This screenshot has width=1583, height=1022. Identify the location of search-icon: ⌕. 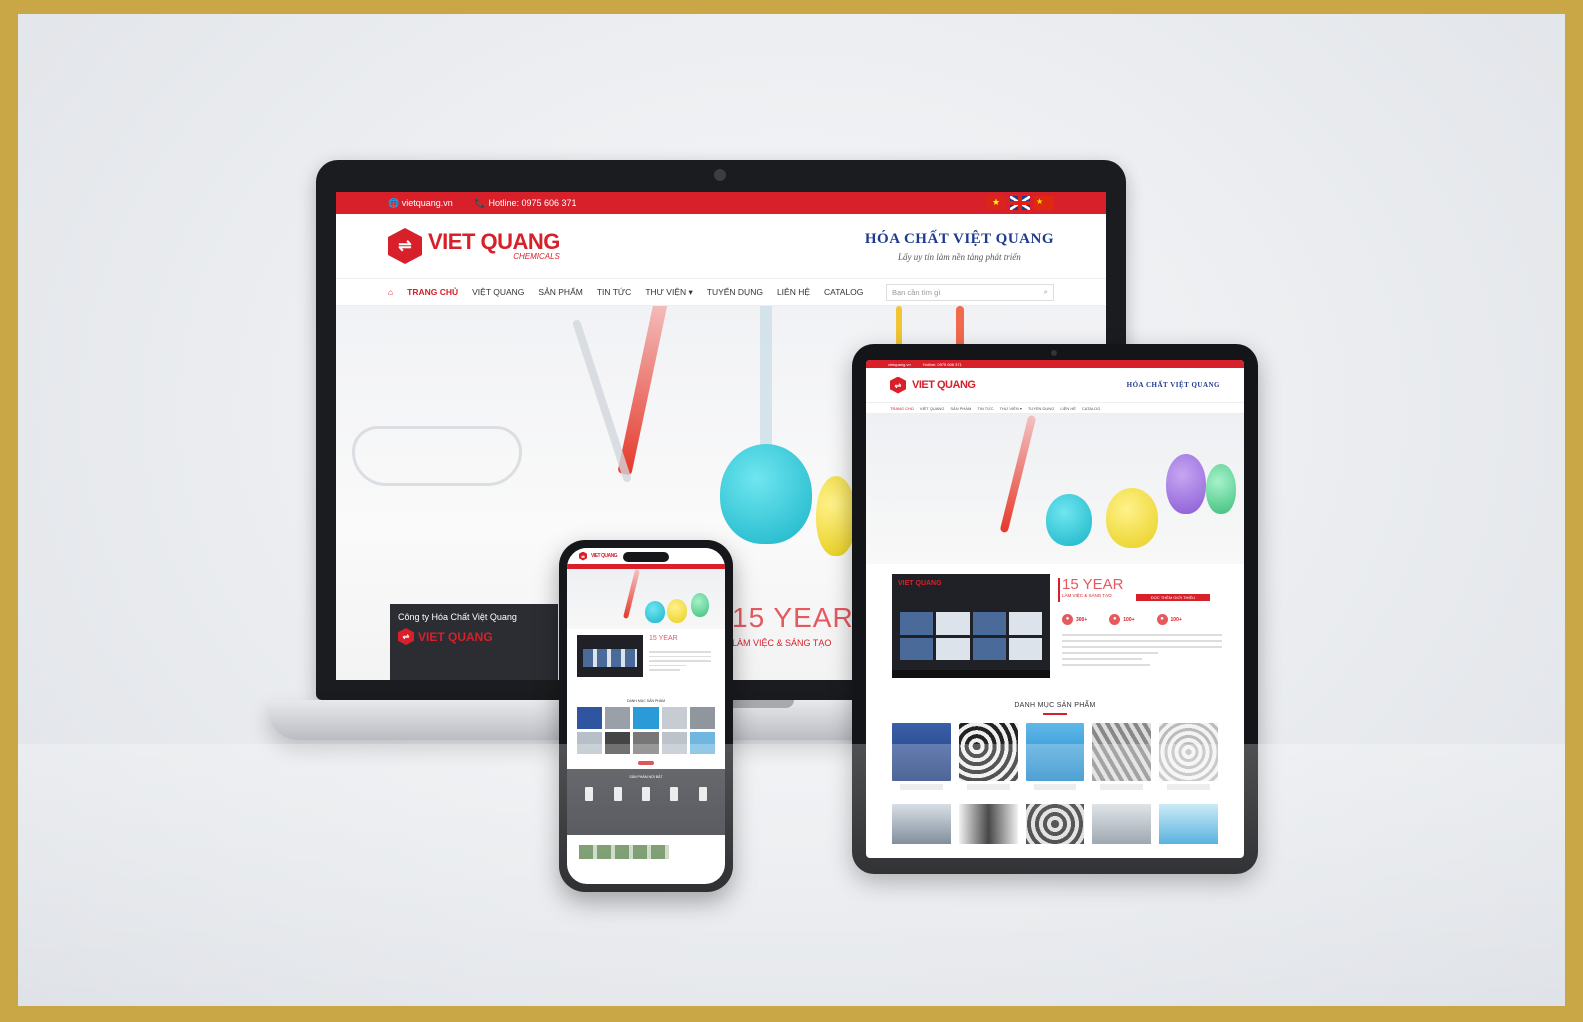
(1046, 292).